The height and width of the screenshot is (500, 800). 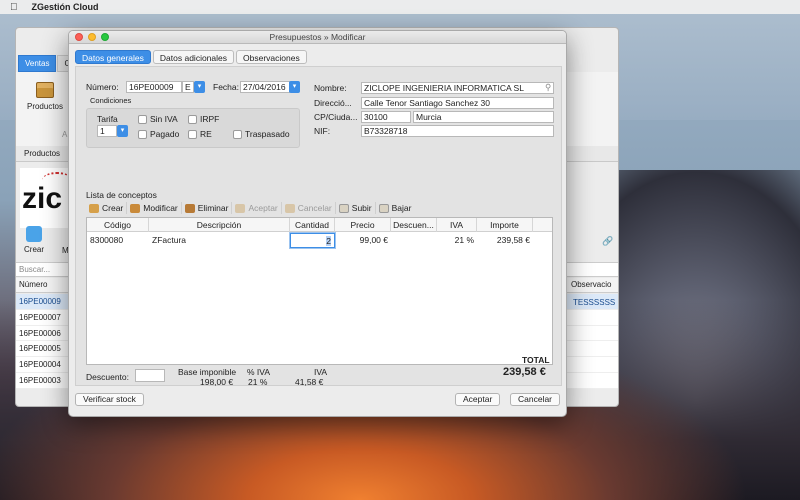 I want to click on link-icon: 🔗, so click(x=607, y=241).